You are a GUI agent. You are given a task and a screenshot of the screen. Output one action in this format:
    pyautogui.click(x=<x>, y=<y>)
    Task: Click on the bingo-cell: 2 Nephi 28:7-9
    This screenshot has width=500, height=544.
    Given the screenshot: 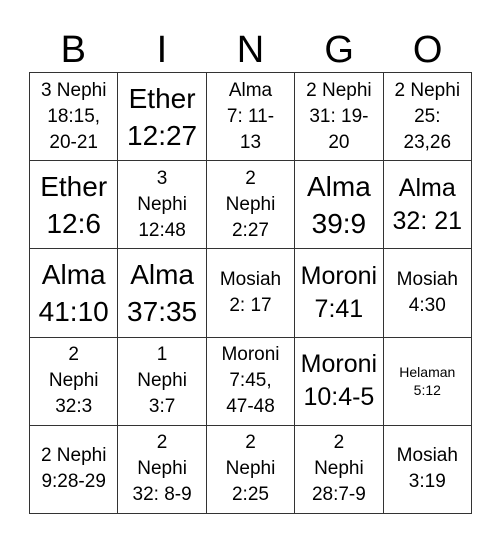 What is the action you would take?
    pyautogui.click(x=339, y=469)
    